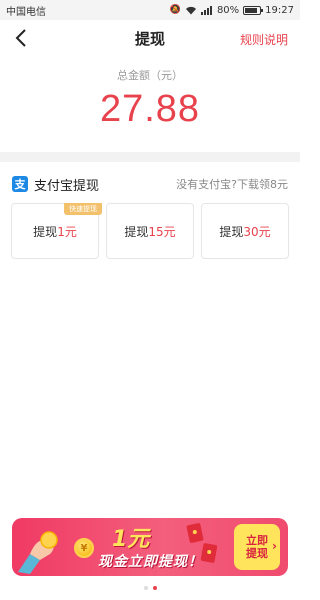 The height and width of the screenshot is (600, 320). What do you see at coordinates (228, 10) in the screenshot?
I see `battery-percent: 80%` at bounding box center [228, 10].